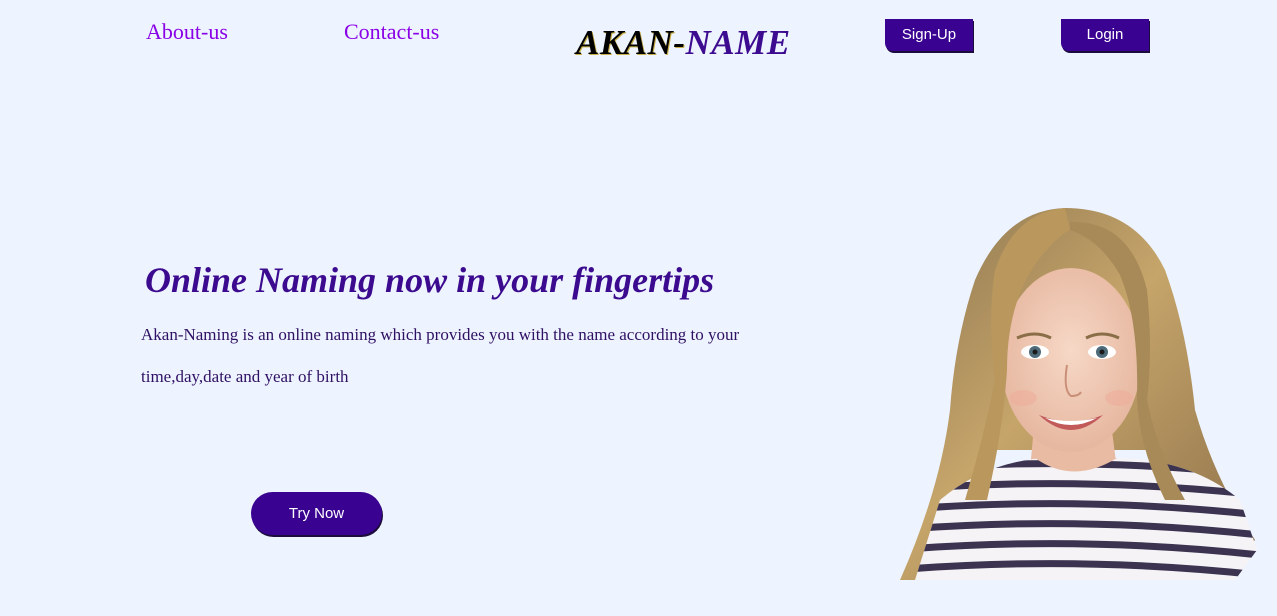  Describe the element at coordinates (391, 32) in the screenshot. I see `contact-us-link: Contact-us` at that location.